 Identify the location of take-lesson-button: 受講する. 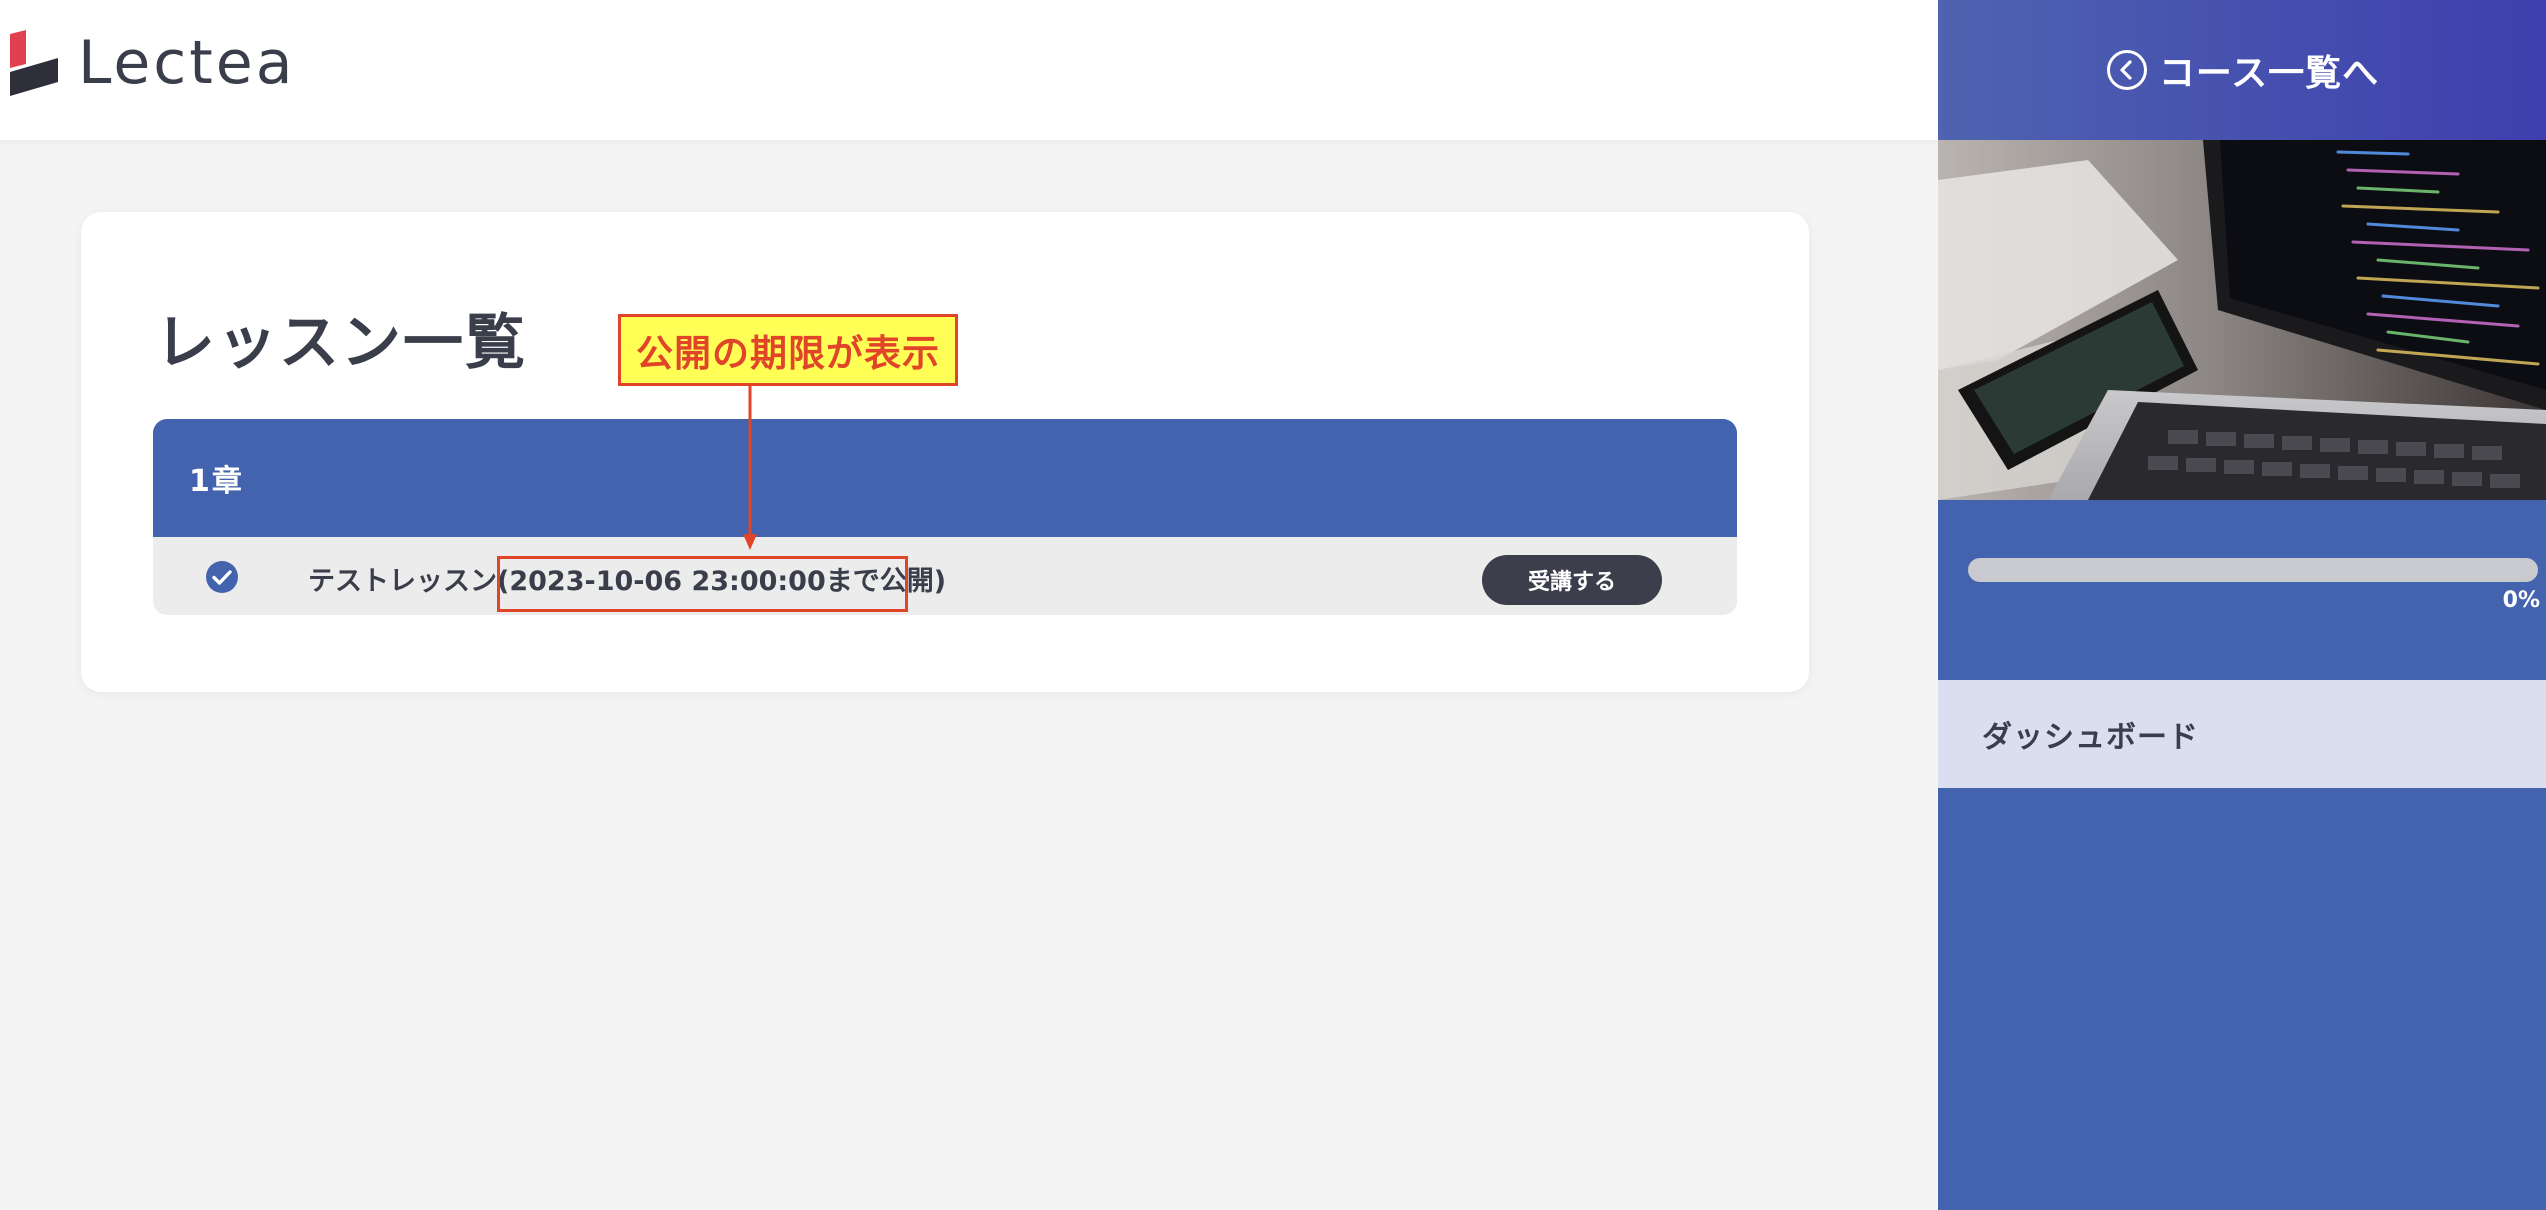
(1572, 580).